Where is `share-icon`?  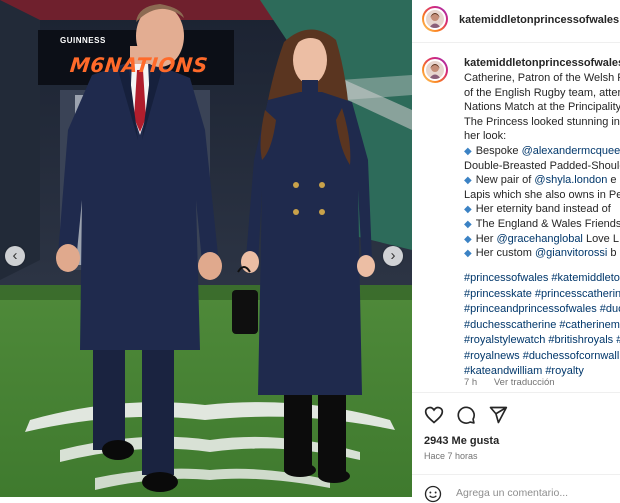
share-icon is located at coordinates (498, 415).